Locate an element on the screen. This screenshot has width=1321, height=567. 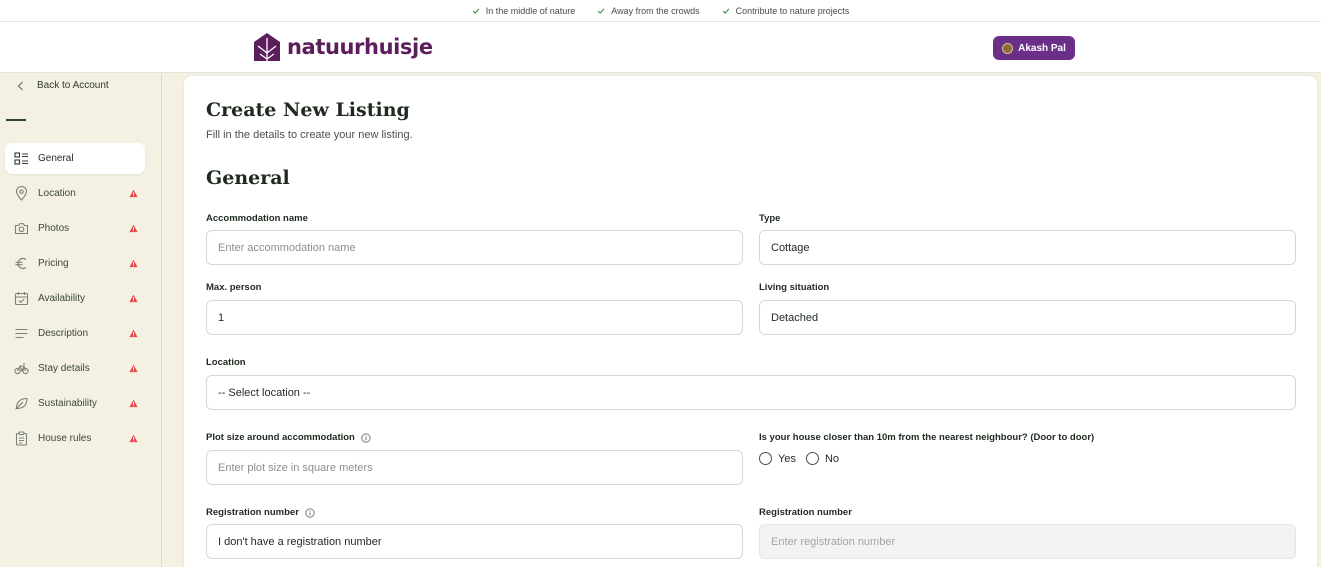
radio-yes: Yes is located at coordinates (777, 458).